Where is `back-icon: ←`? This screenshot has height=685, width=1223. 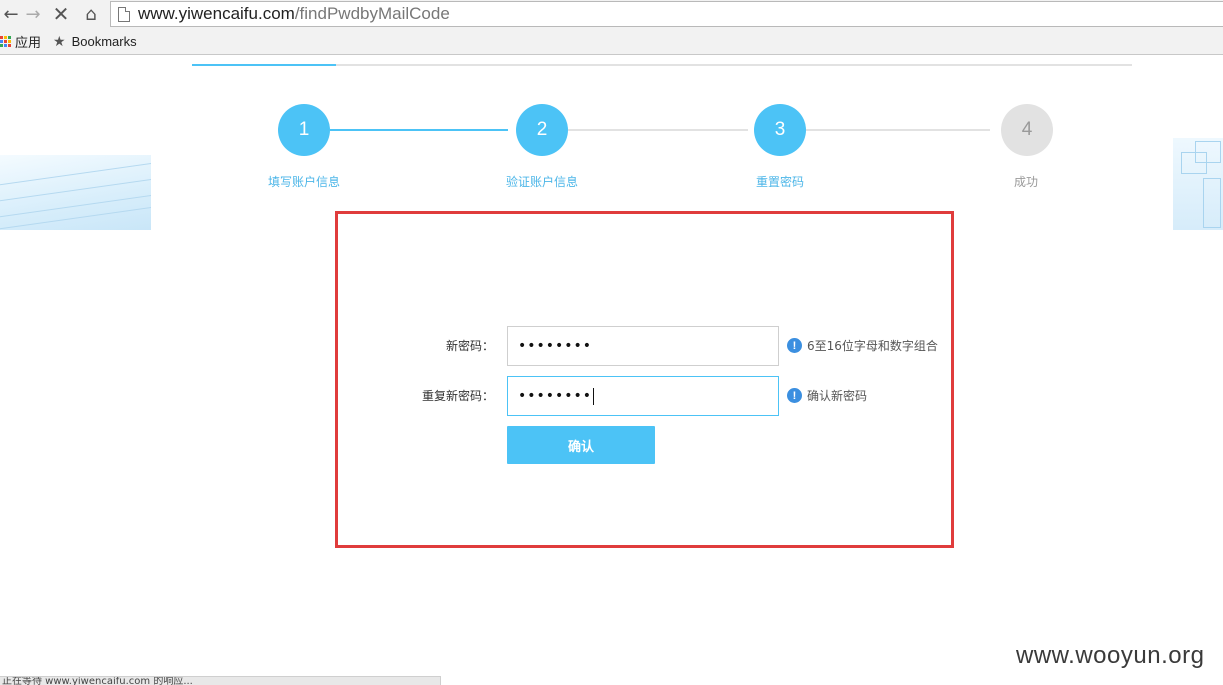
back-icon: ← is located at coordinates (11, 14).